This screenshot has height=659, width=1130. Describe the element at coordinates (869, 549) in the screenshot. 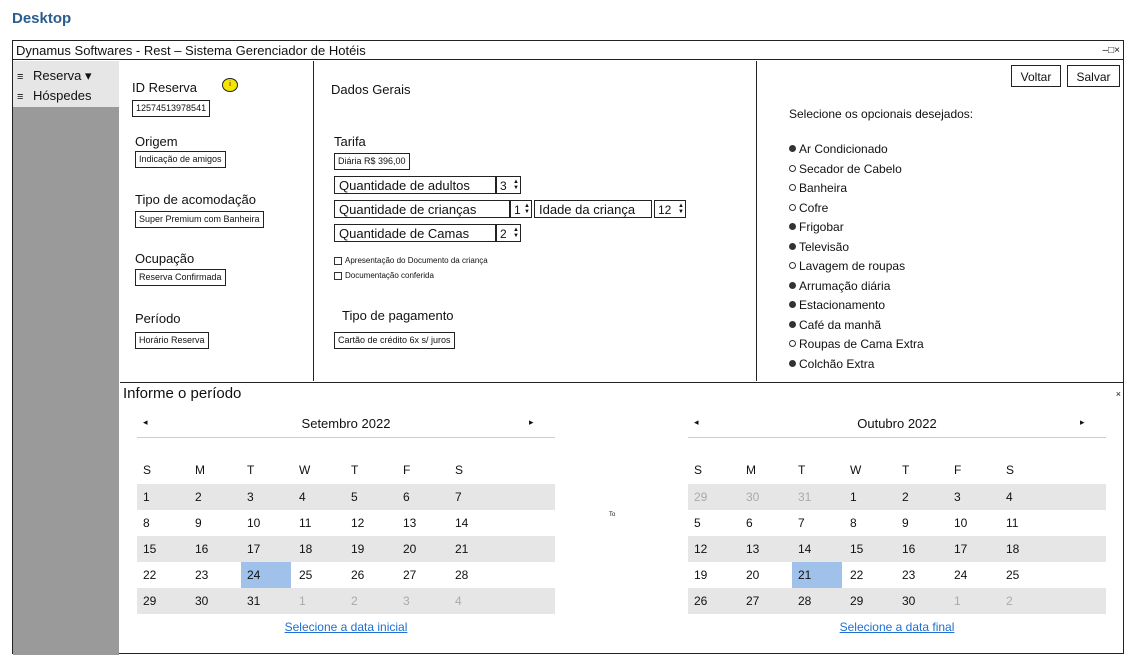

I see `calendar-day: 15` at that location.